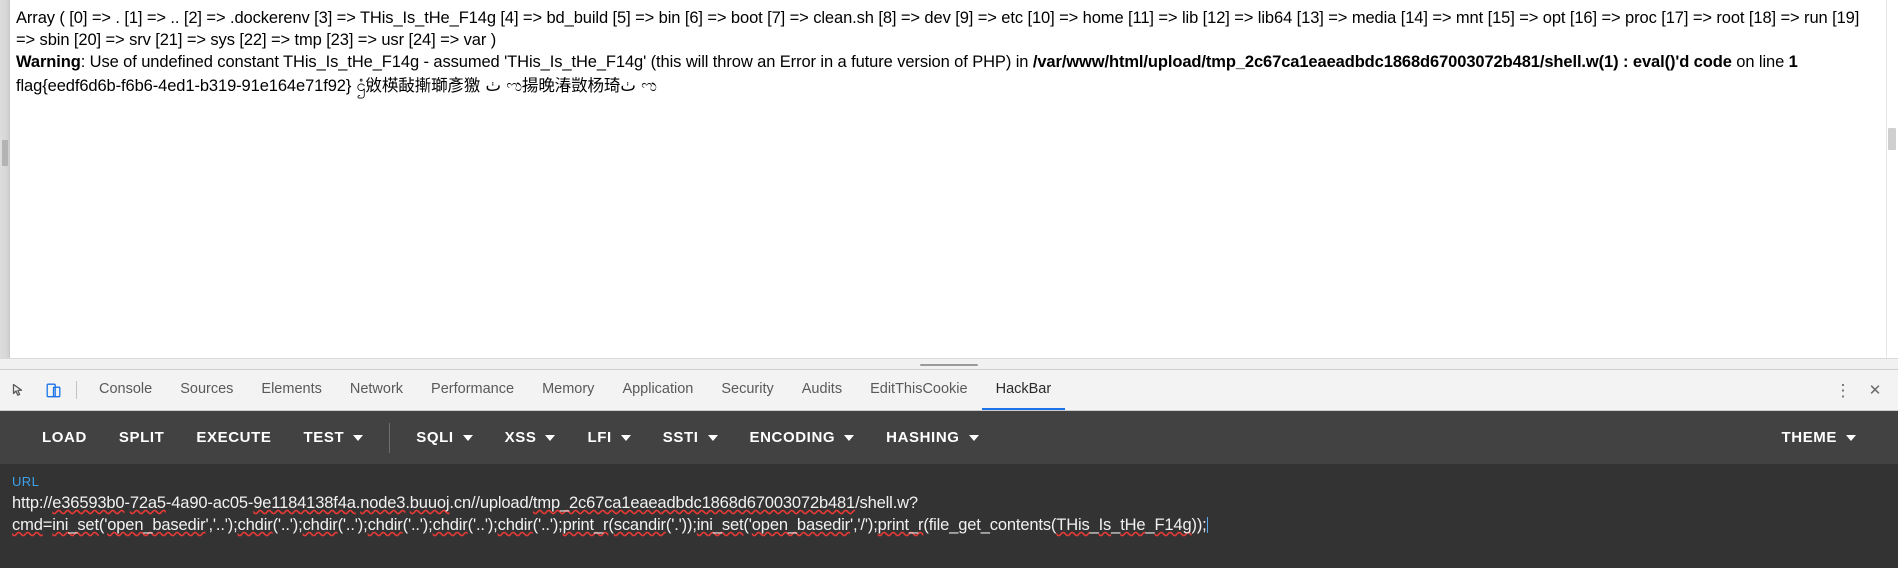  I want to click on hackbar-split-button: SPLIT, so click(142, 437).